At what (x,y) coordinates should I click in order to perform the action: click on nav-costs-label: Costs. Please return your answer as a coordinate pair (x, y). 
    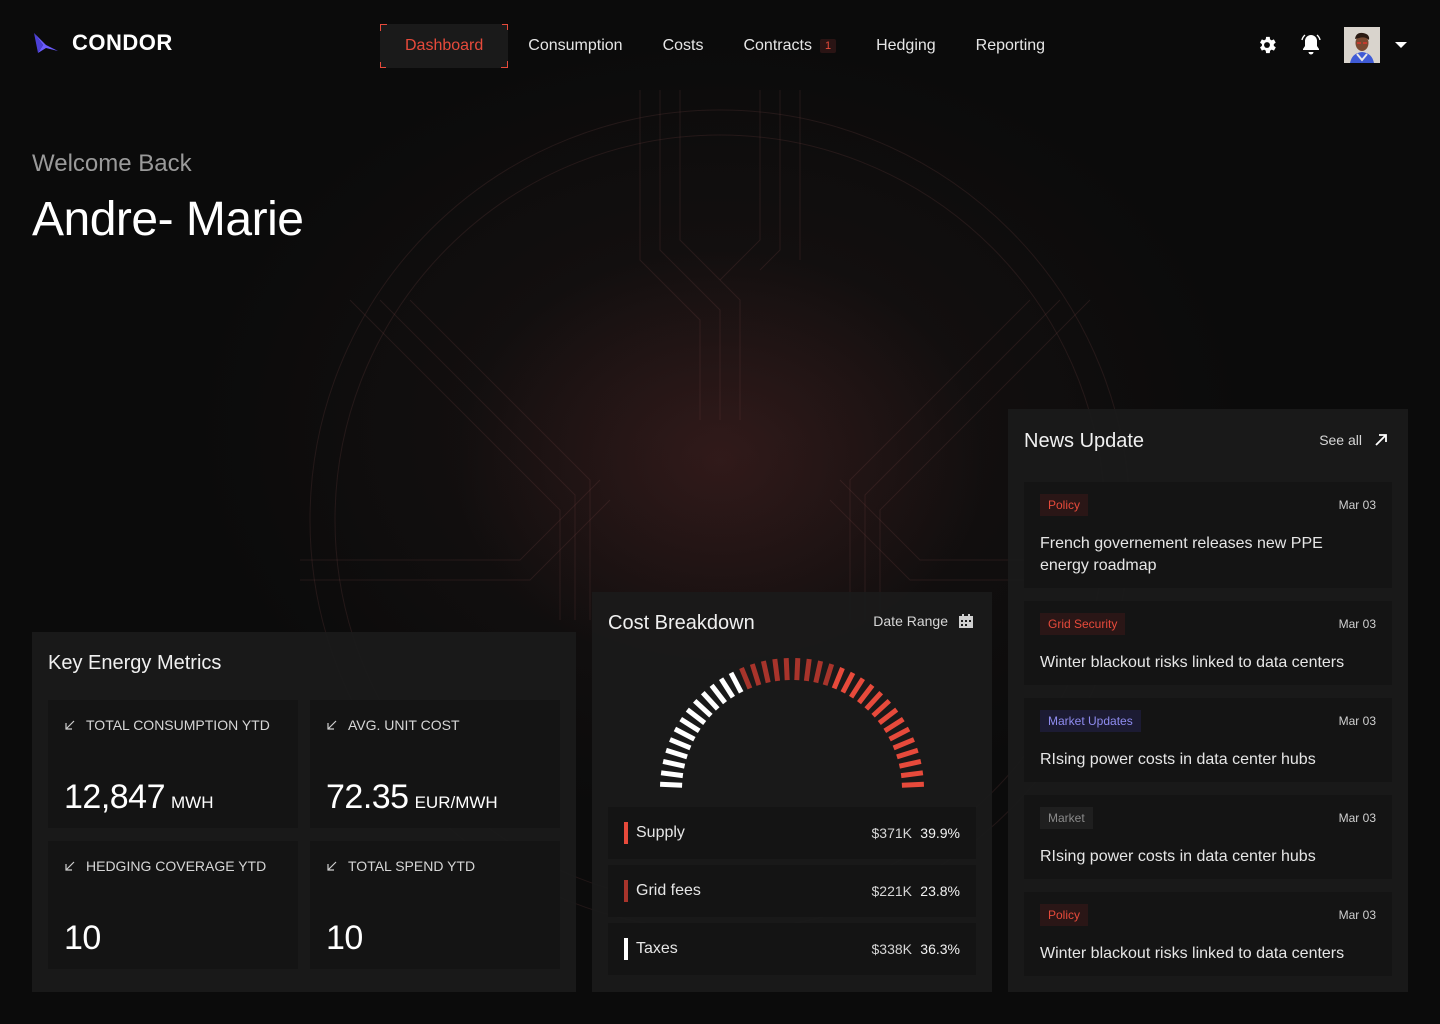
    Looking at the image, I should click on (683, 45).